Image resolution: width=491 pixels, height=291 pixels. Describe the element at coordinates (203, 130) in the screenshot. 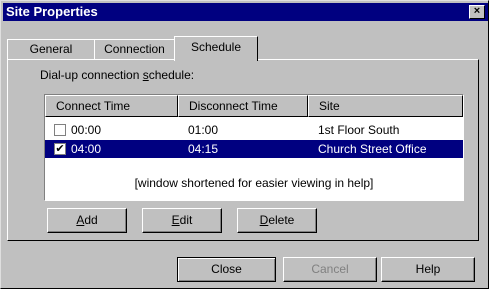

I see `disconnect-time-cell: 01:00` at that location.